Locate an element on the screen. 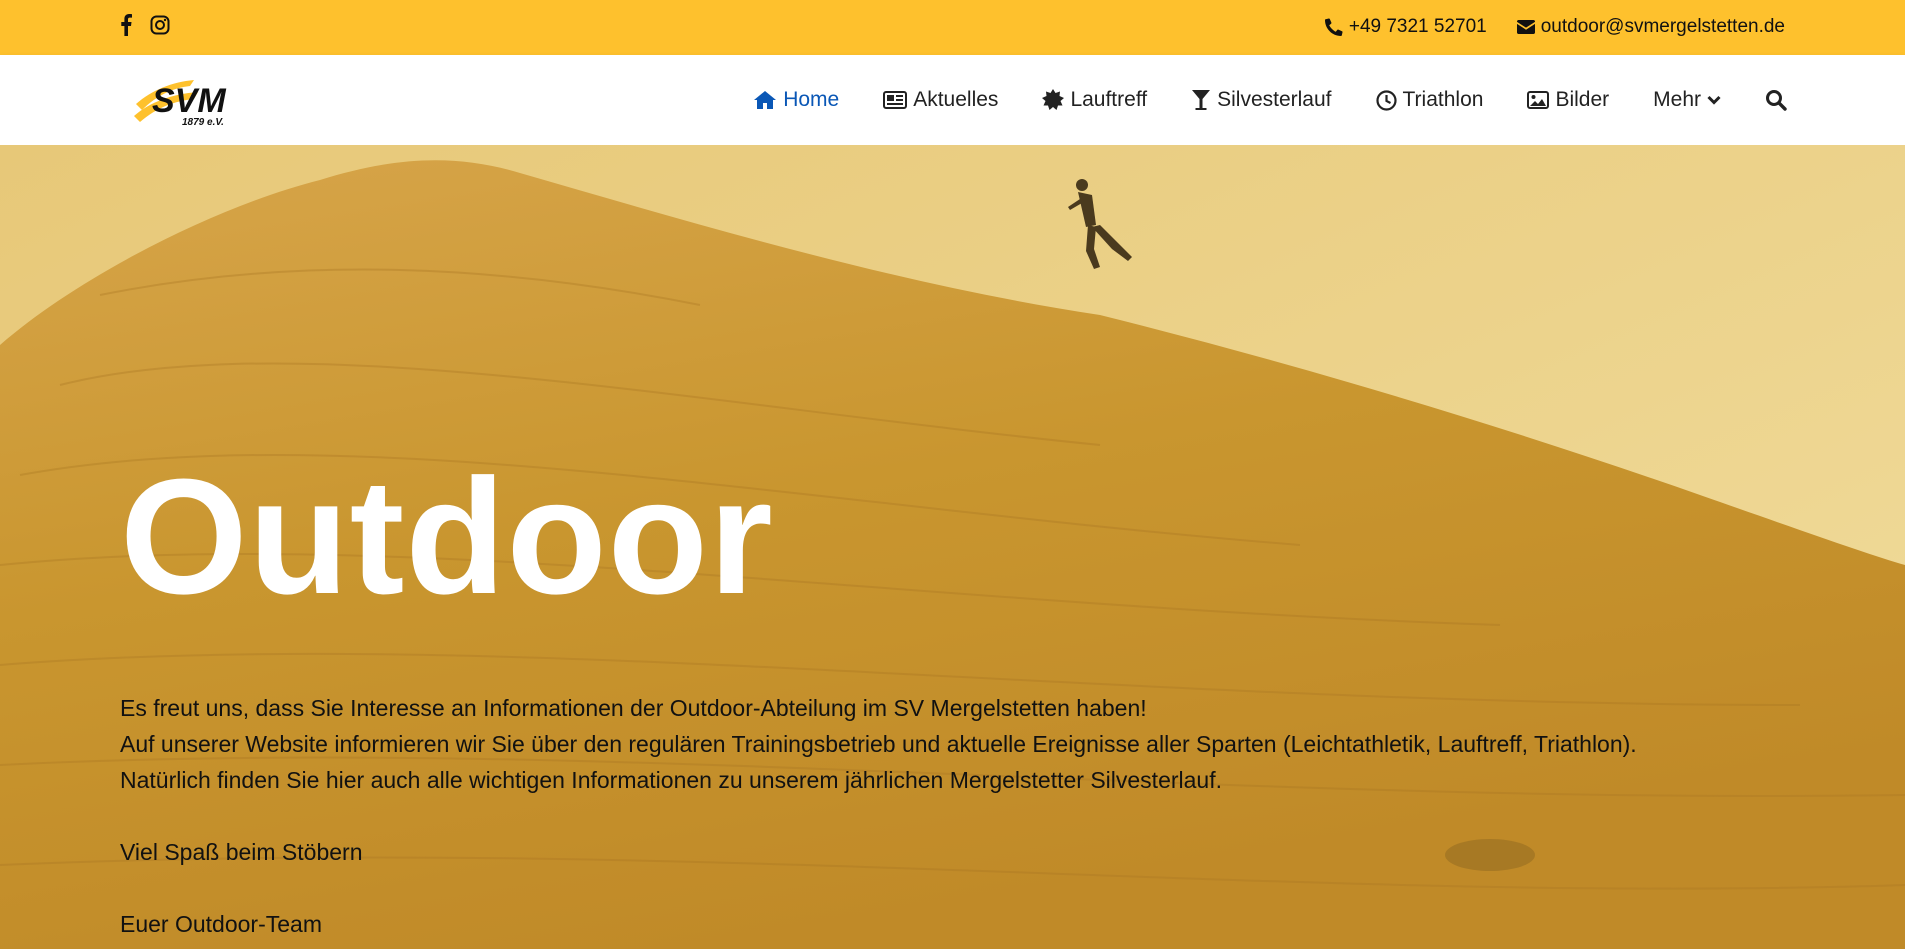 This screenshot has height=949, width=1905. nav-home-label: Home is located at coordinates (811, 99).